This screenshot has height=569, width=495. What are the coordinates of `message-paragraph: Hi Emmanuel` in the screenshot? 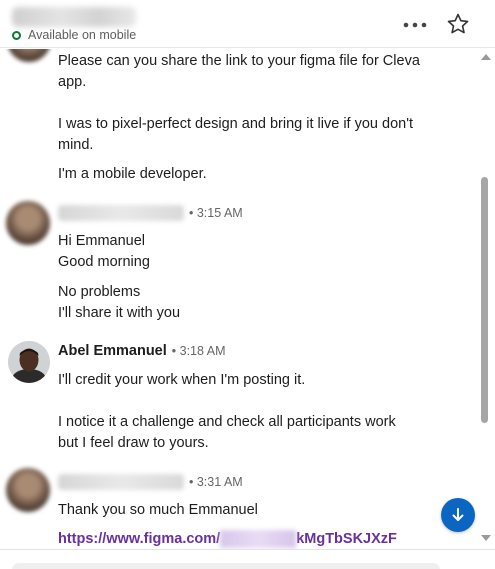 It's located at (102, 241).